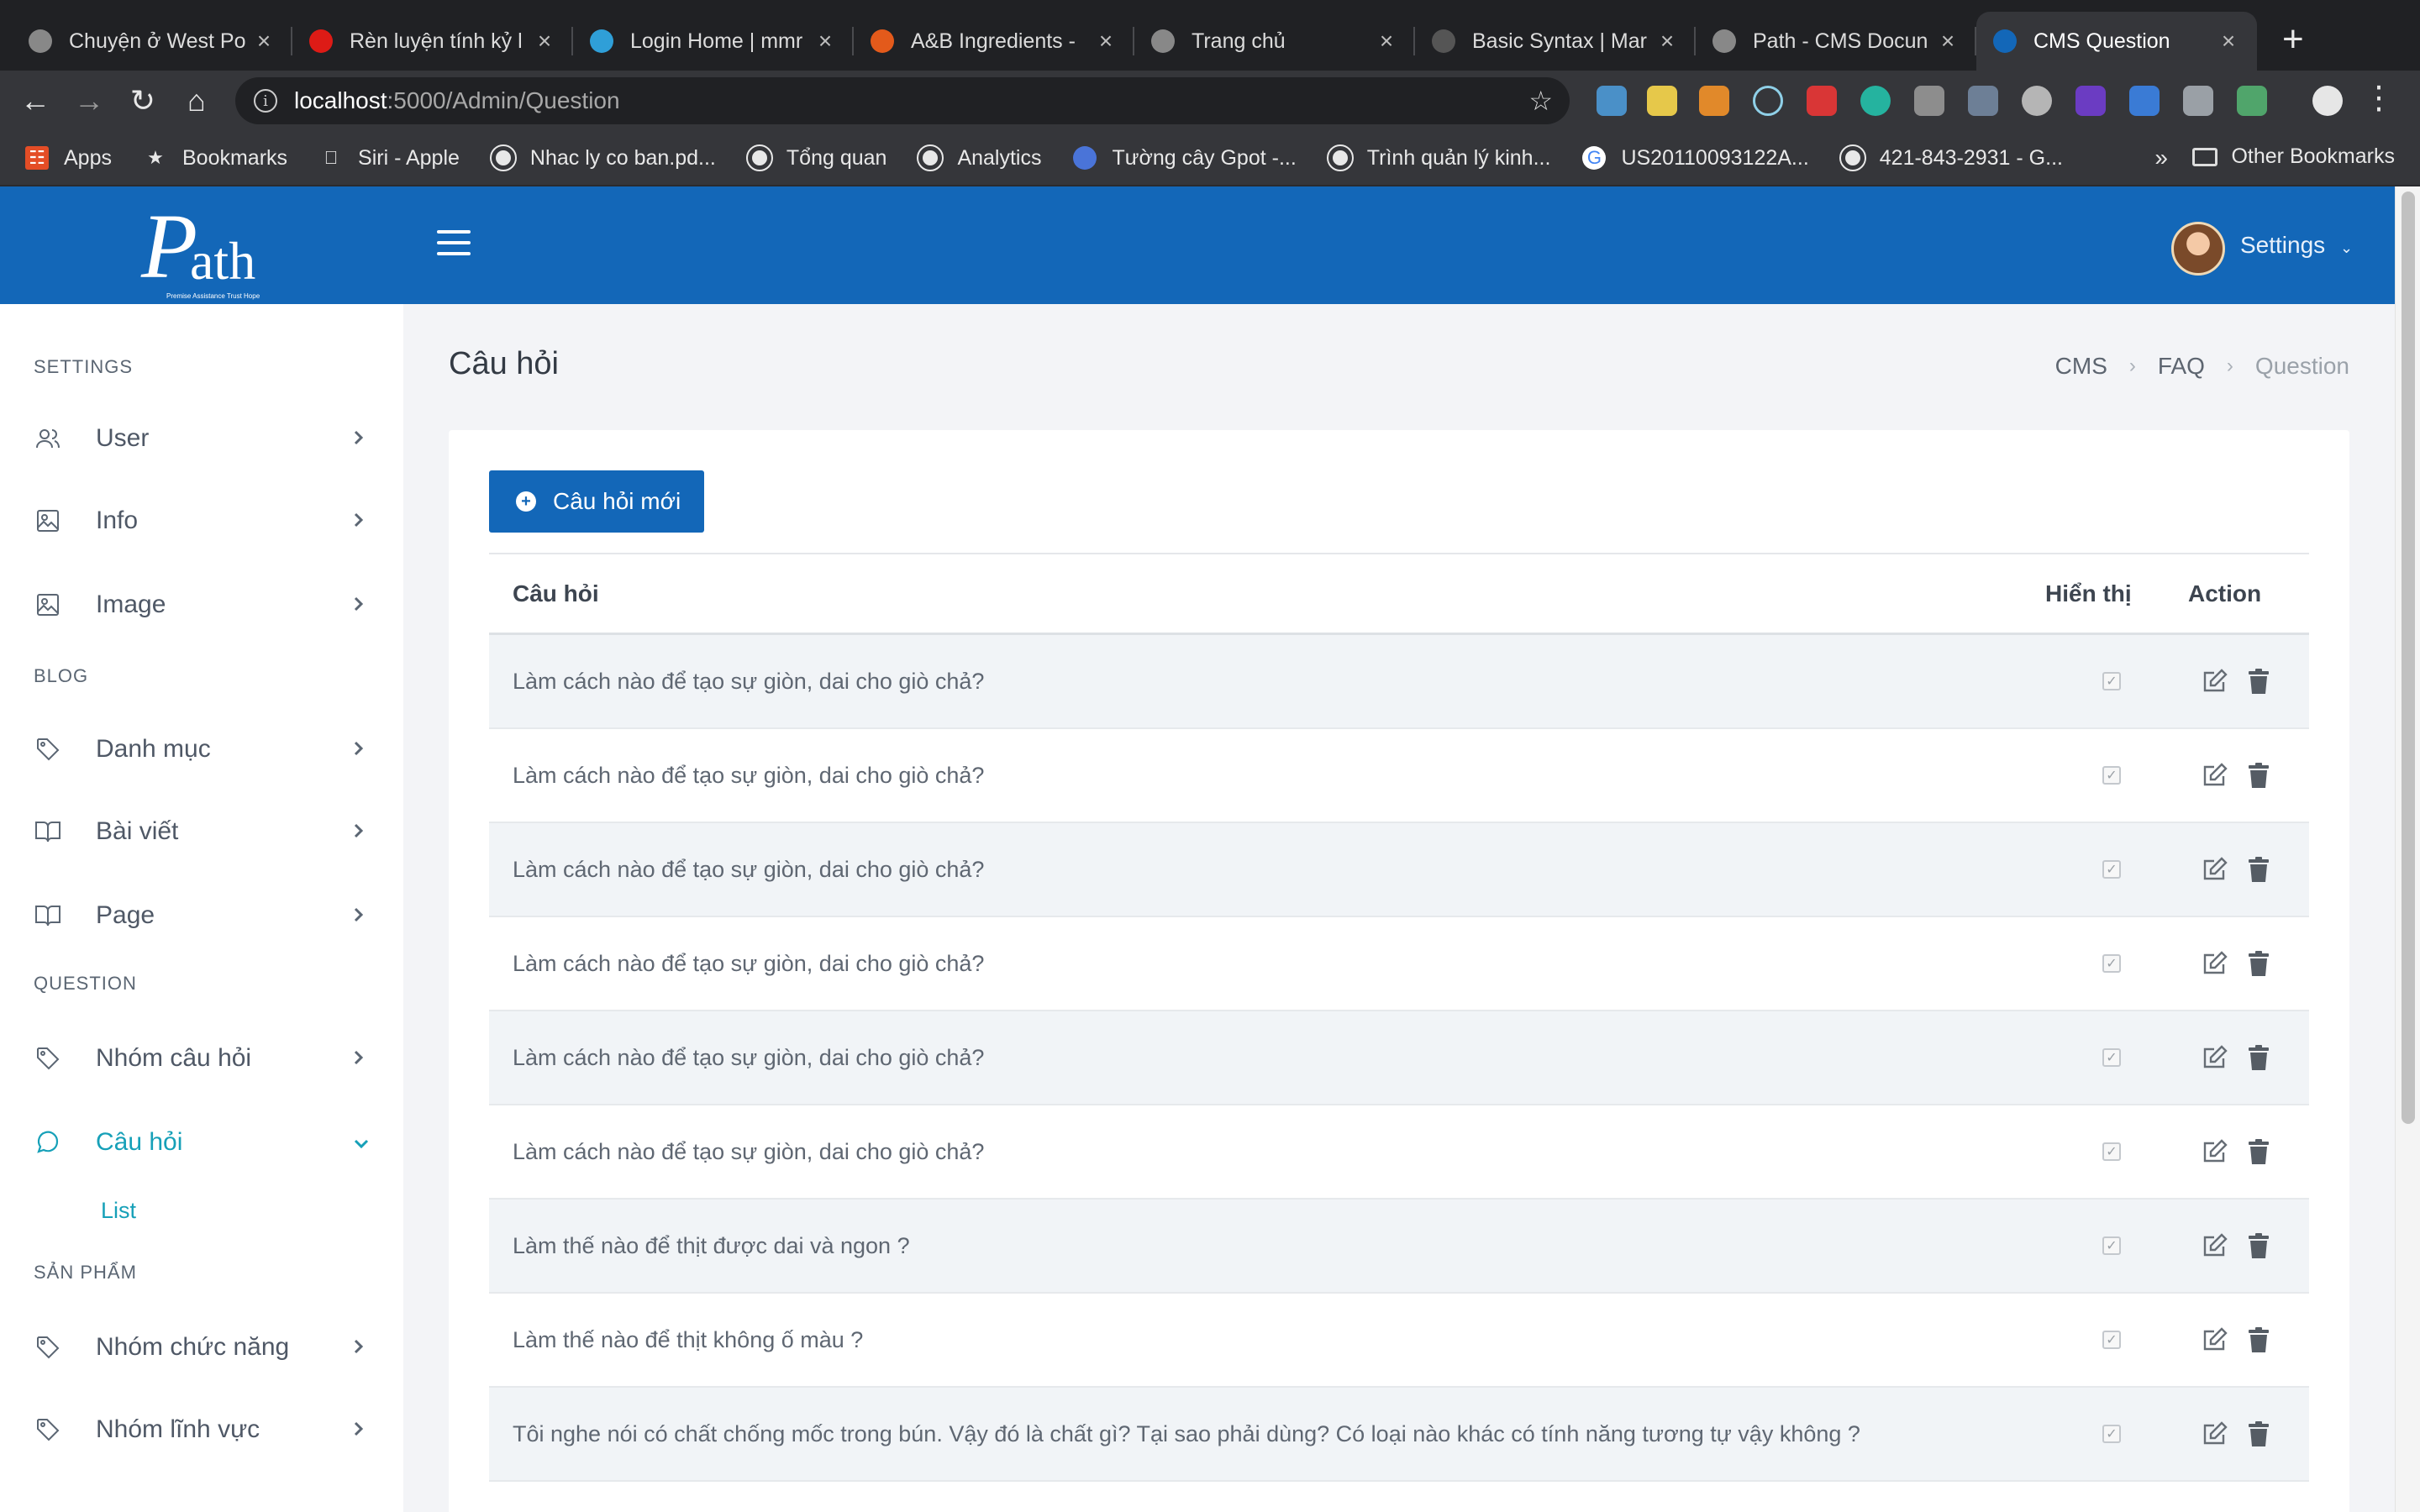  What do you see at coordinates (68, 158) in the screenshot?
I see `bookmark-item: ☷ Apps` at bounding box center [68, 158].